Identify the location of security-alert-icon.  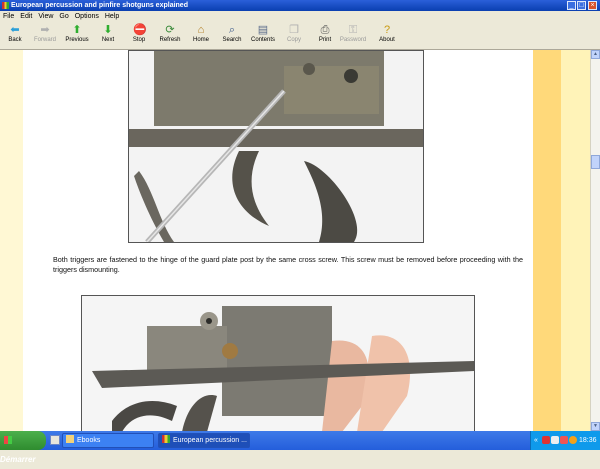
(564, 440).